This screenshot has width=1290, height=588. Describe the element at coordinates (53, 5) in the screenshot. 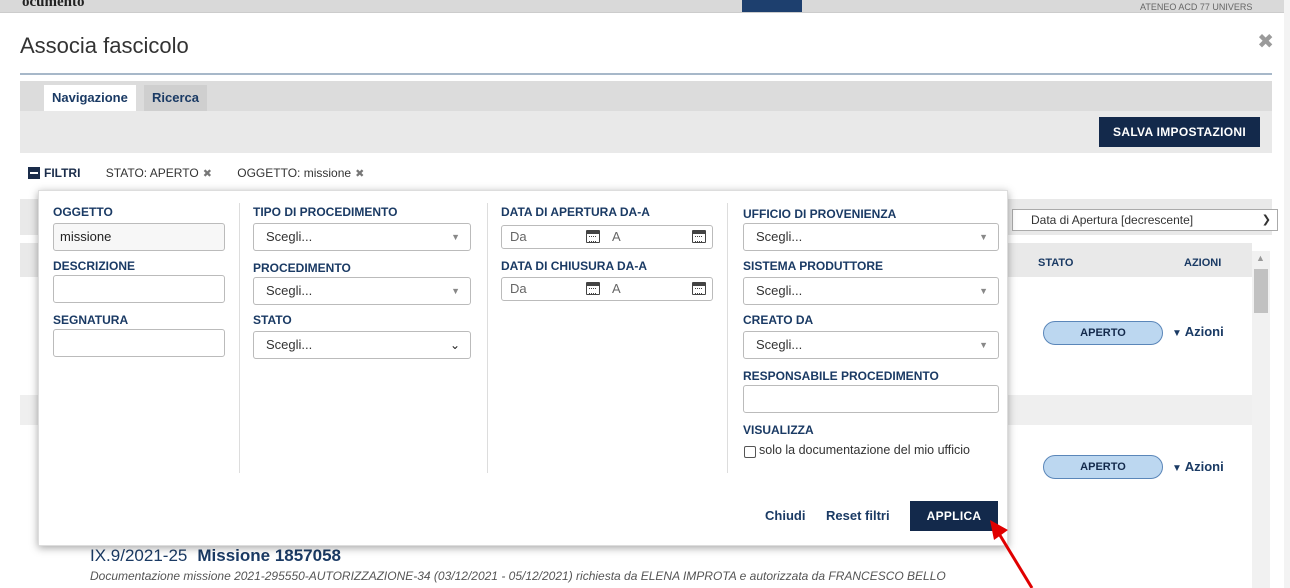

I see `background-header-text: ocumento` at that location.